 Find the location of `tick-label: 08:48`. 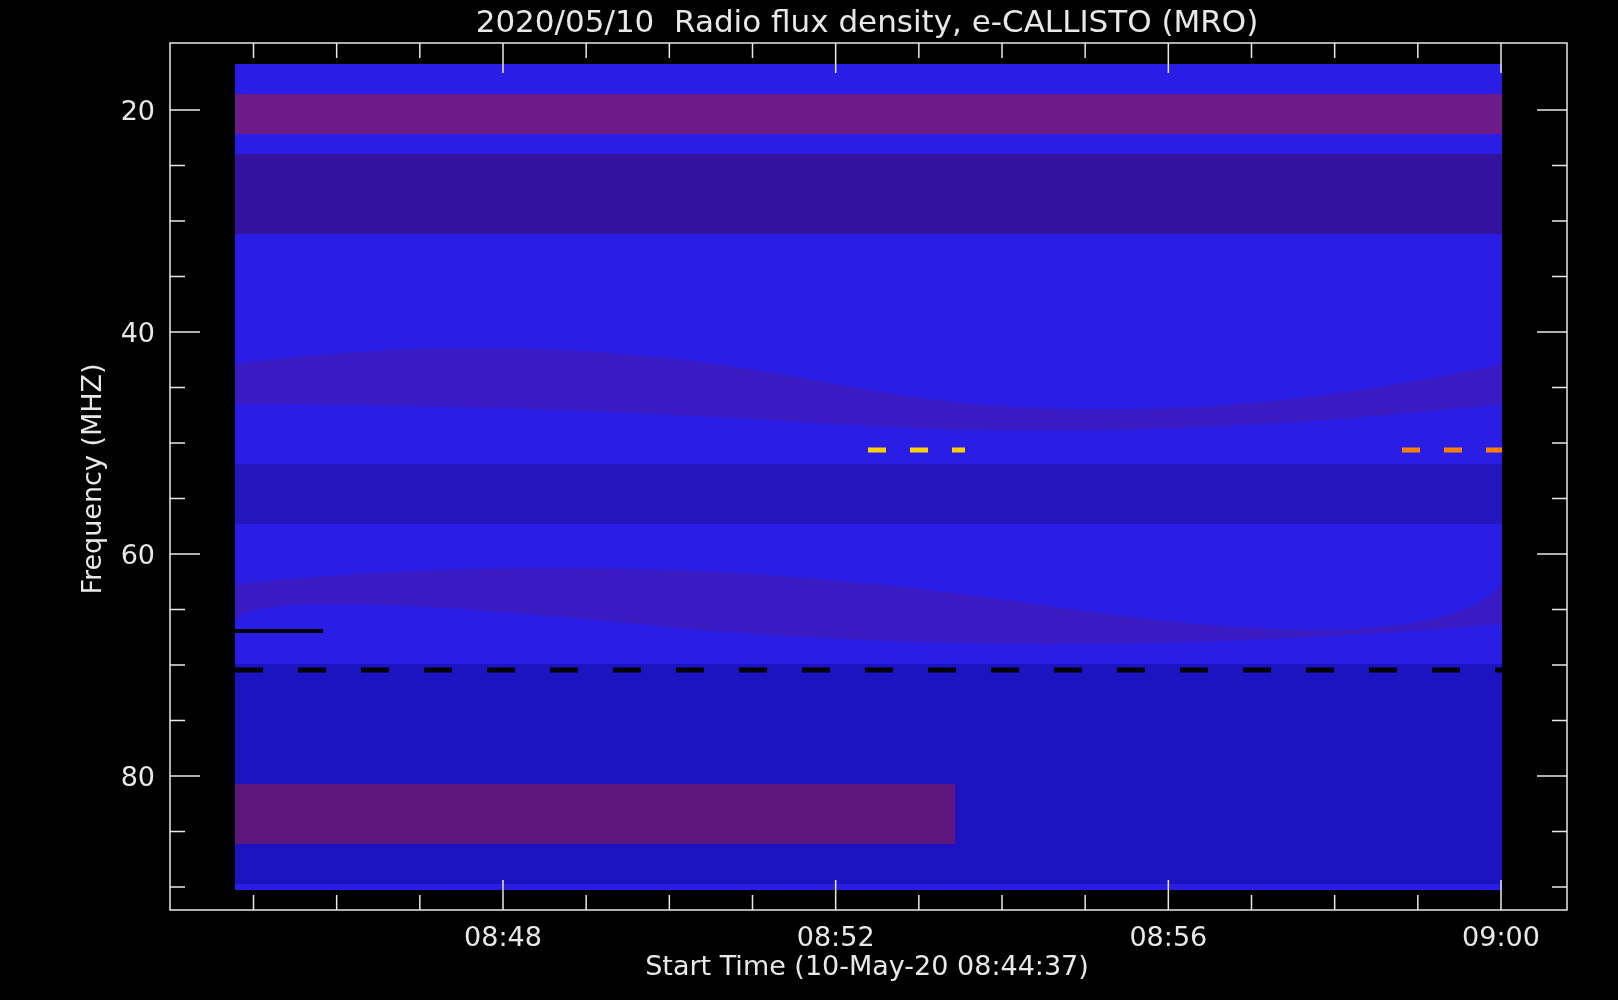

tick-label: 08:48 is located at coordinates (503, 936).